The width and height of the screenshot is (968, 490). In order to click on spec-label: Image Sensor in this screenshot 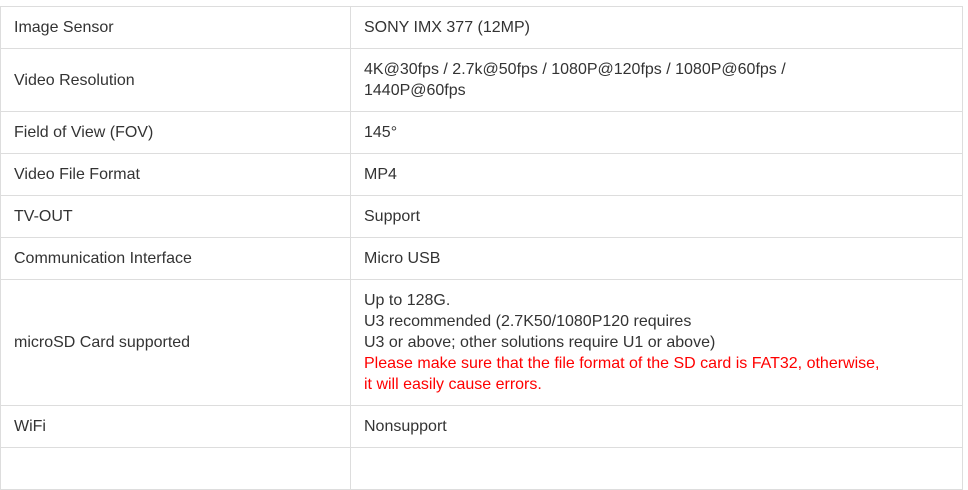, I will do `click(175, 27)`.